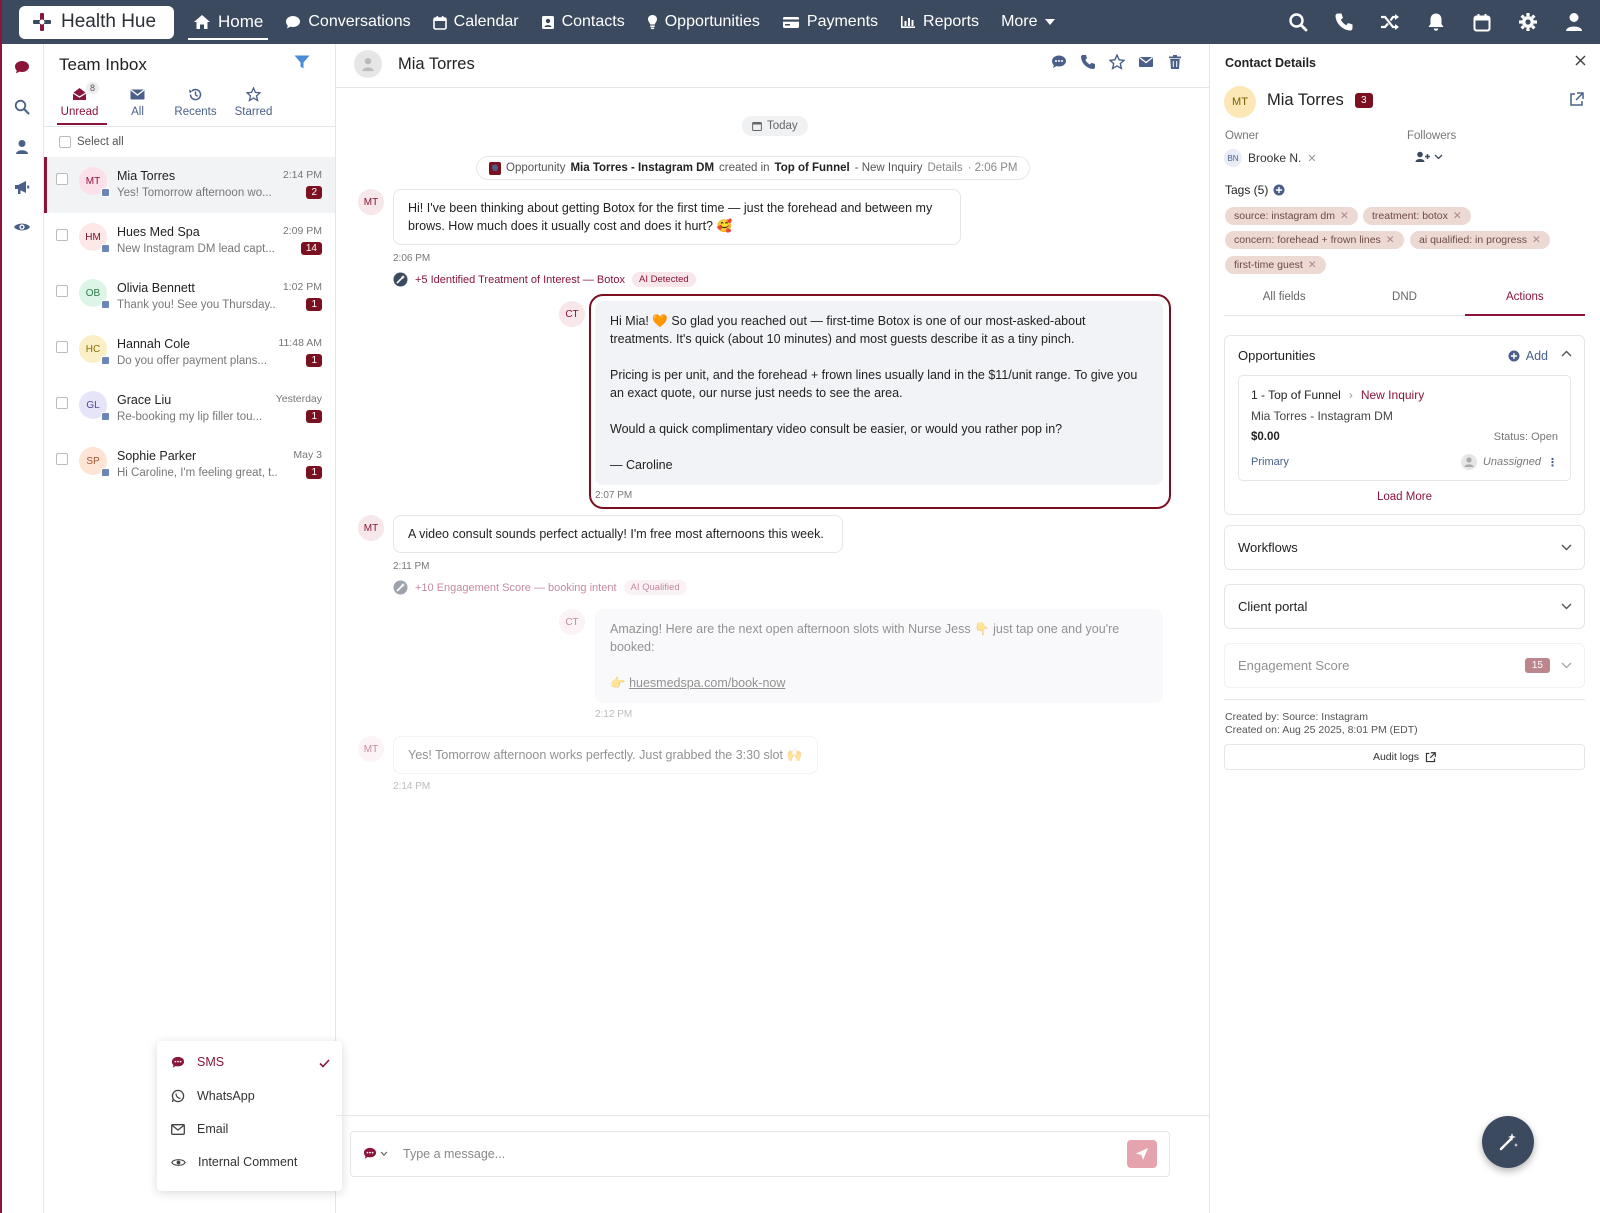 The height and width of the screenshot is (1213, 1600). Describe the element at coordinates (22, 227) in the screenshot. I see `rail-watch` at that location.